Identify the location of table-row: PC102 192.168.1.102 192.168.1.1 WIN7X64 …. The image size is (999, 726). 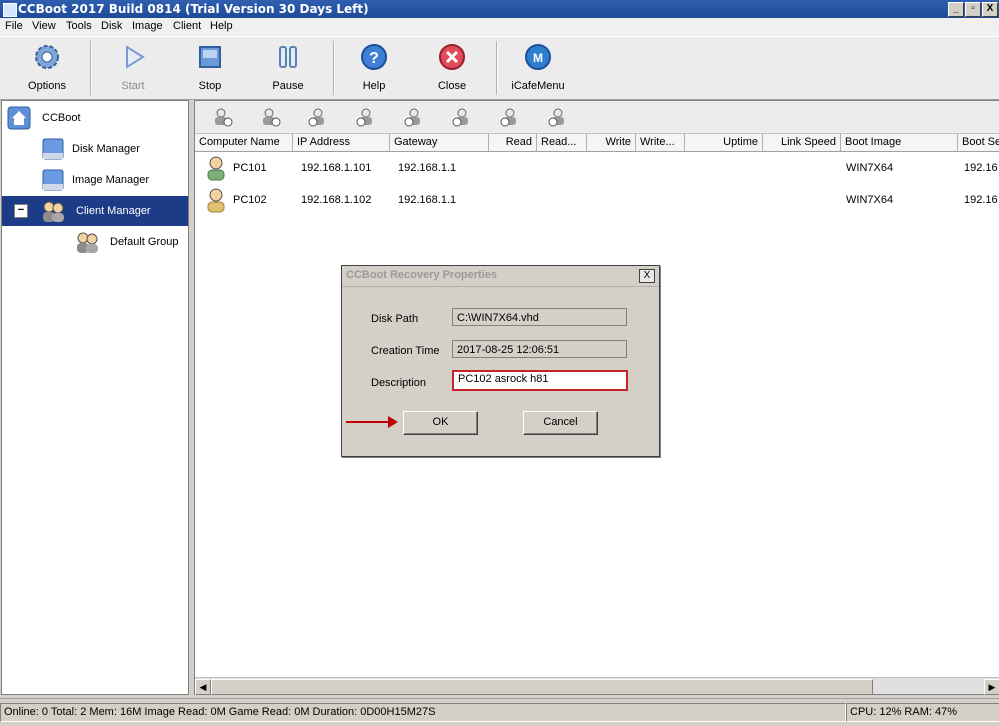
(597, 200).